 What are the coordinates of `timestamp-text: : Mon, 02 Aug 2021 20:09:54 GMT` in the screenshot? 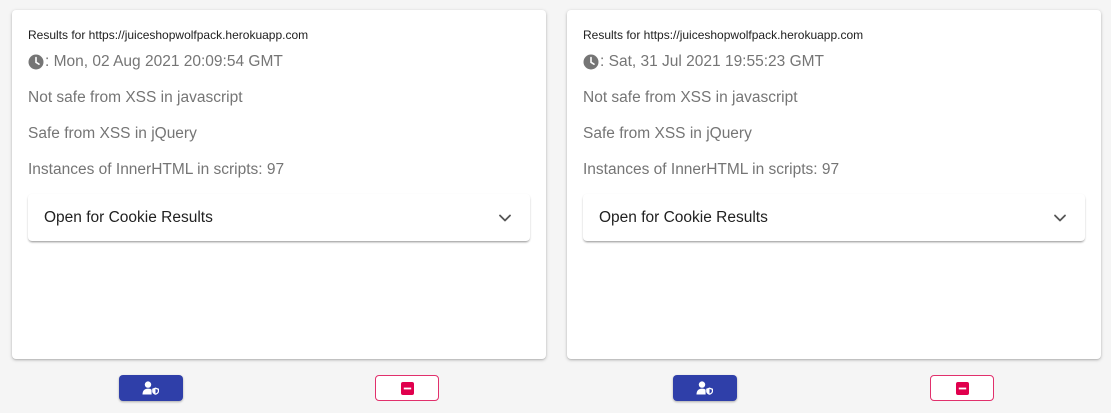 It's located at (164, 61).